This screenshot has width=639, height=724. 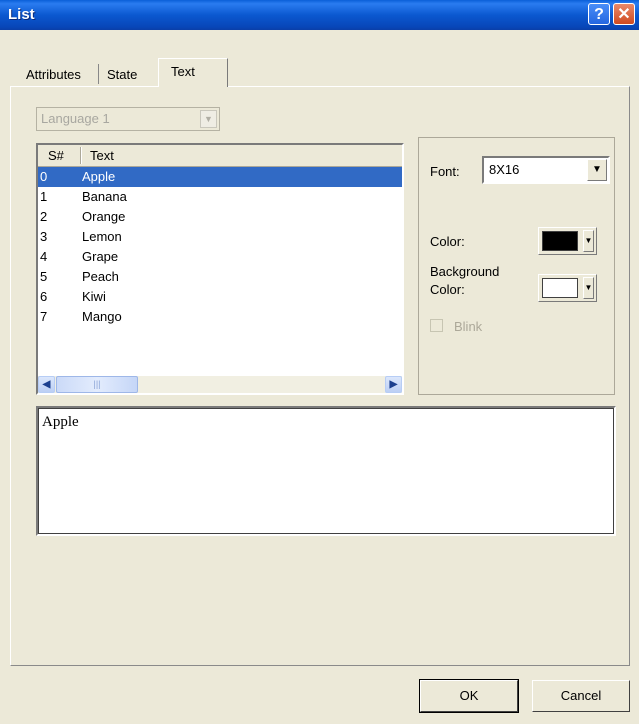 What do you see at coordinates (122, 74) in the screenshot?
I see `tab-state: State` at bounding box center [122, 74].